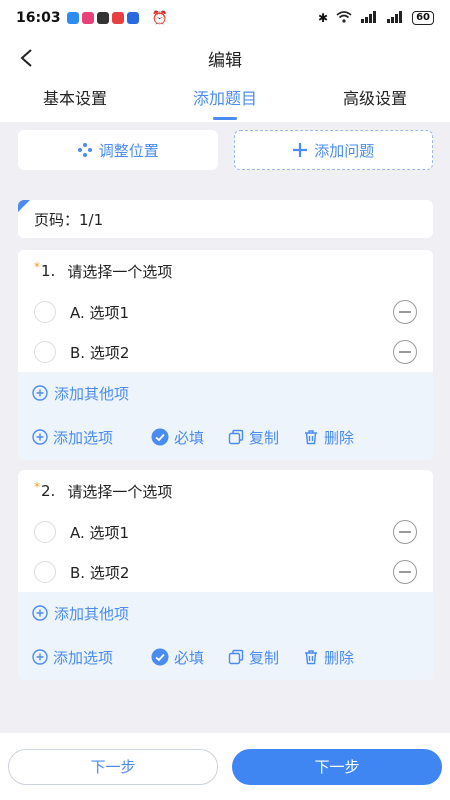 The height and width of the screenshot is (800, 450). I want to click on add-question-button: 添加问题, so click(333, 150).